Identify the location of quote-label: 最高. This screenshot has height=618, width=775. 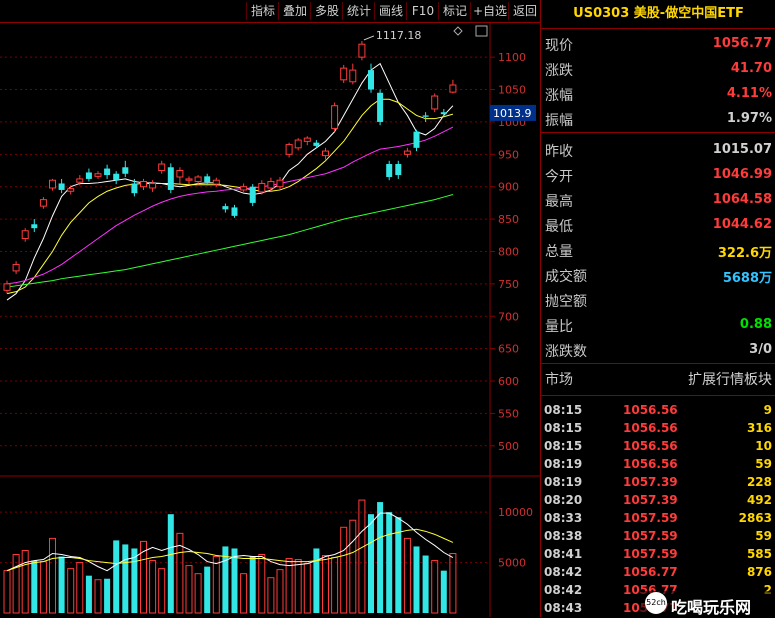
(559, 202).